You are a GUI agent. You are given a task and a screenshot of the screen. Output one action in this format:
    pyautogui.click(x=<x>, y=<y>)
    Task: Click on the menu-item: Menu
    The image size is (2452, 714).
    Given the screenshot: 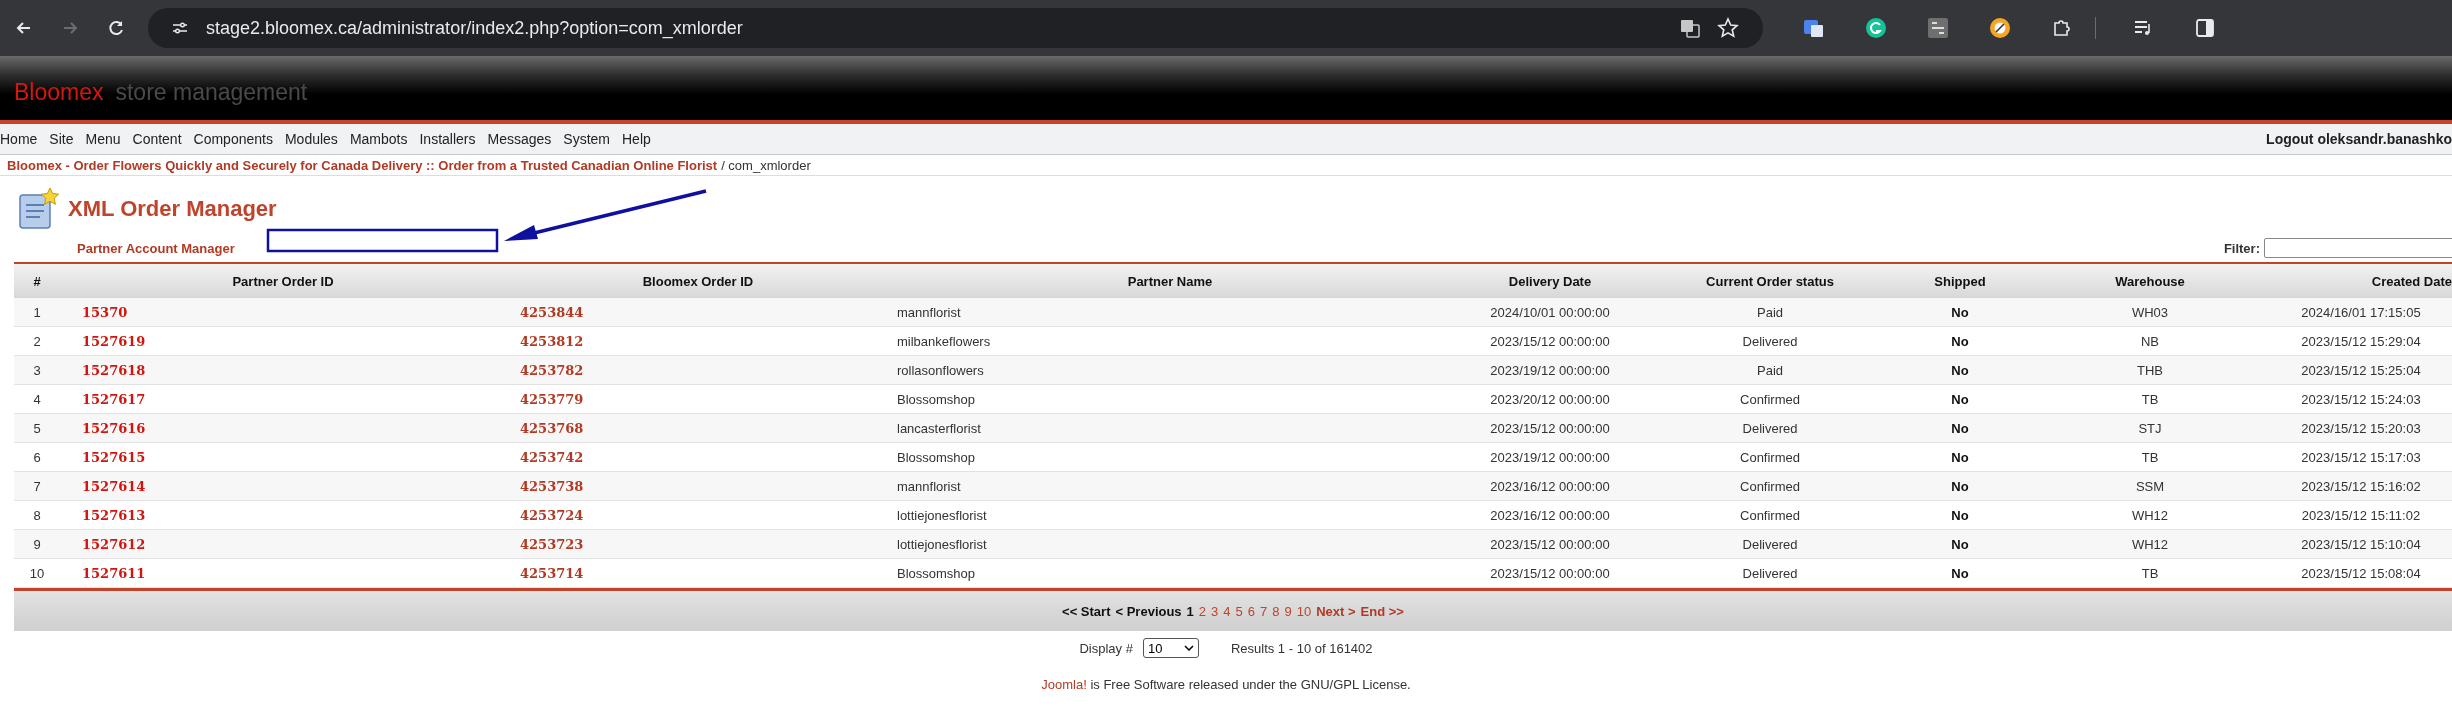 What is the action you would take?
    pyautogui.click(x=103, y=139)
    